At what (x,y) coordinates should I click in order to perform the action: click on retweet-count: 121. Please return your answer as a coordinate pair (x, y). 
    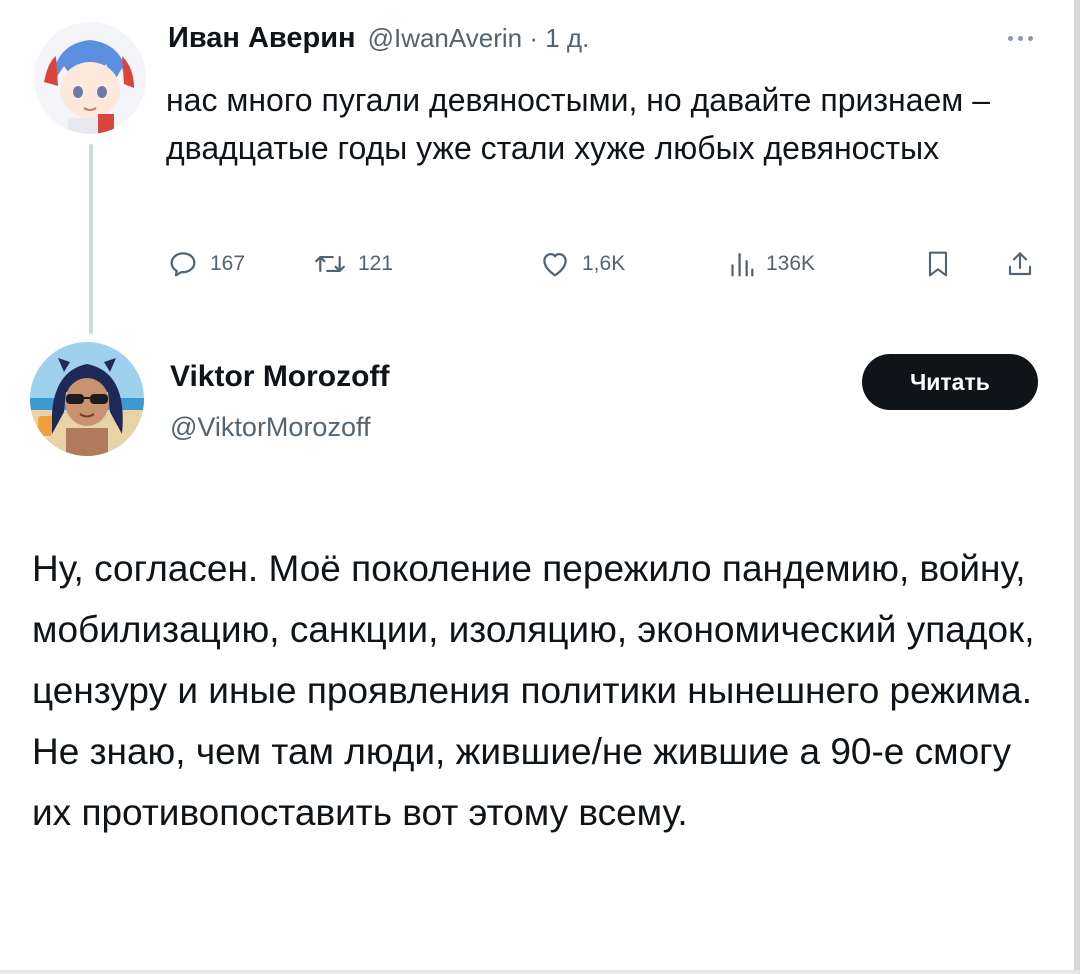
    Looking at the image, I should click on (376, 263).